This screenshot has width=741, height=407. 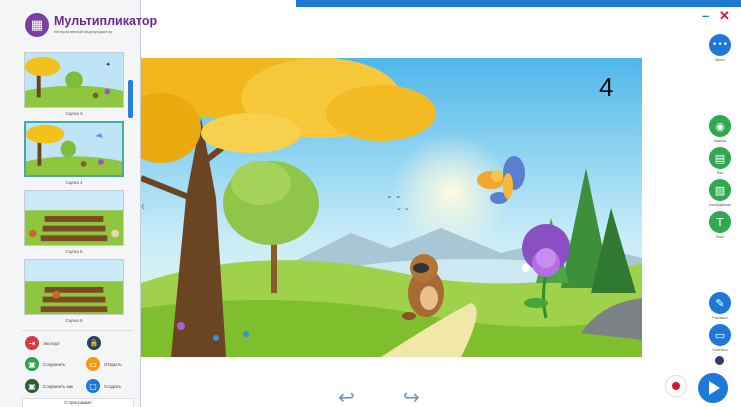 What do you see at coordinates (346, 396) in the screenshot?
I see `undo-button: ↩` at bounding box center [346, 396].